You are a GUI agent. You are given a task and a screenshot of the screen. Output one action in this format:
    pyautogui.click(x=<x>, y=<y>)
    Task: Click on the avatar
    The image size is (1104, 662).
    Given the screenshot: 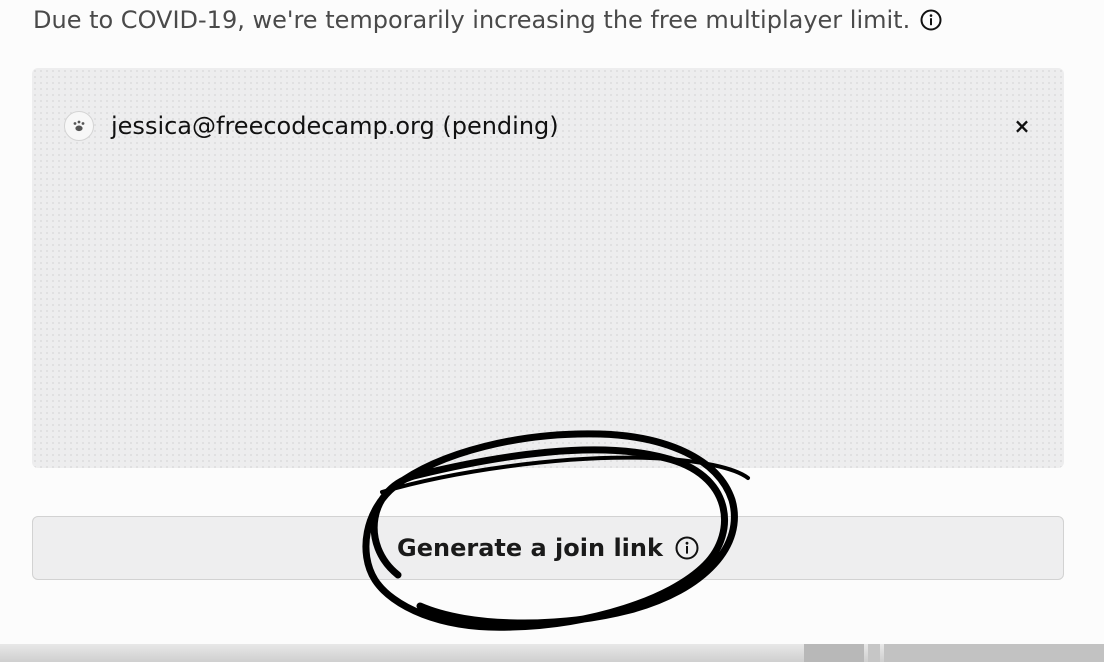 What is the action you would take?
    pyautogui.click(x=79, y=126)
    